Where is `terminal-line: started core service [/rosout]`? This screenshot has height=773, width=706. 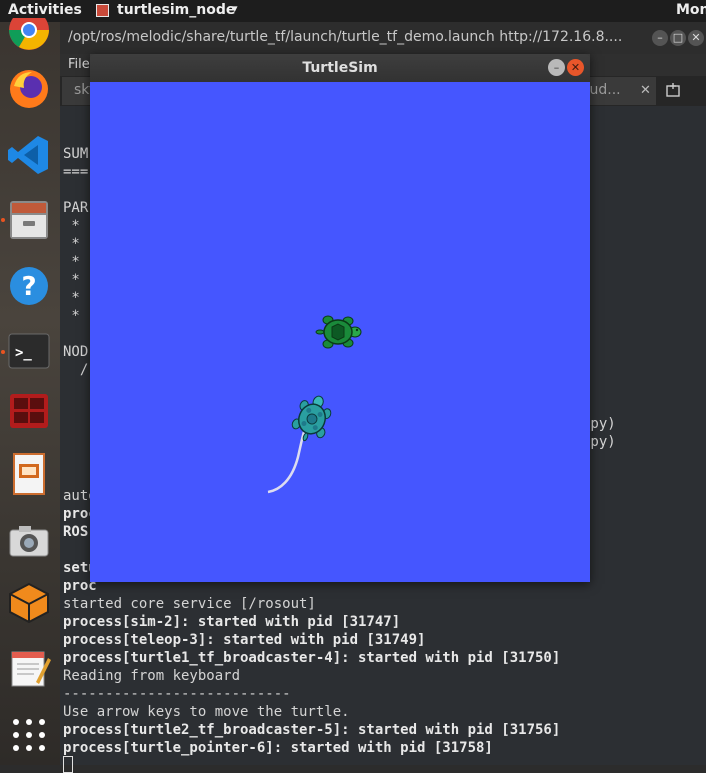 terminal-line: started core service [/rosout] is located at coordinates (189, 604).